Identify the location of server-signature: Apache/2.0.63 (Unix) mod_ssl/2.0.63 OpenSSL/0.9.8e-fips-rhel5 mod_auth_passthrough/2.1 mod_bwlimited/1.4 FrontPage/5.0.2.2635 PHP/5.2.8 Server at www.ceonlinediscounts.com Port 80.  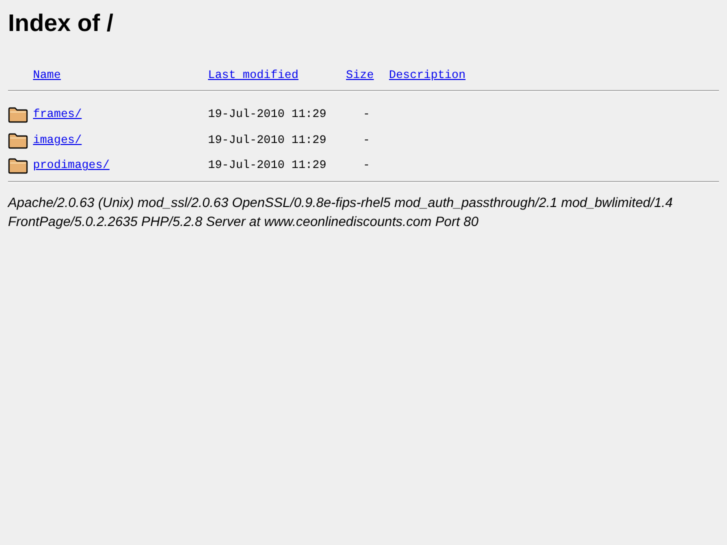
(340, 212).